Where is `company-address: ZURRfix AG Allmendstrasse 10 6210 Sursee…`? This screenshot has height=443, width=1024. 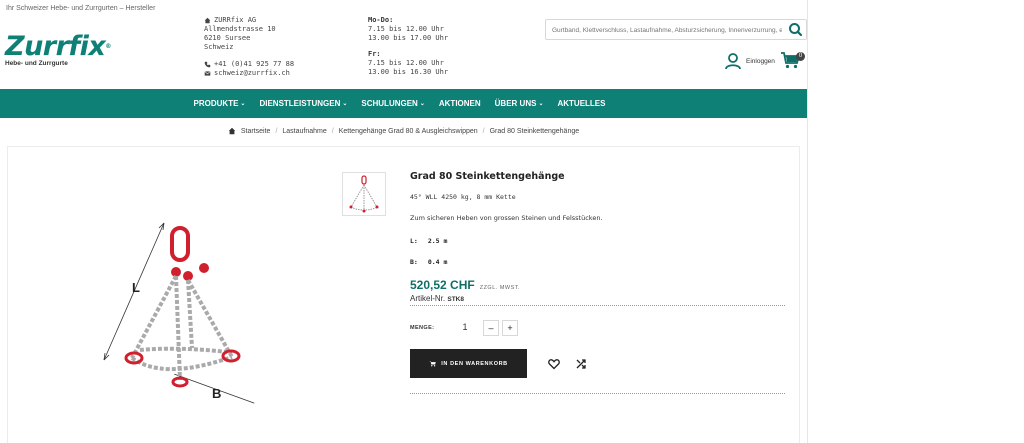
company-address: ZURRfix AG Allmendstrasse 10 6210 Sursee… is located at coordinates (249, 47).